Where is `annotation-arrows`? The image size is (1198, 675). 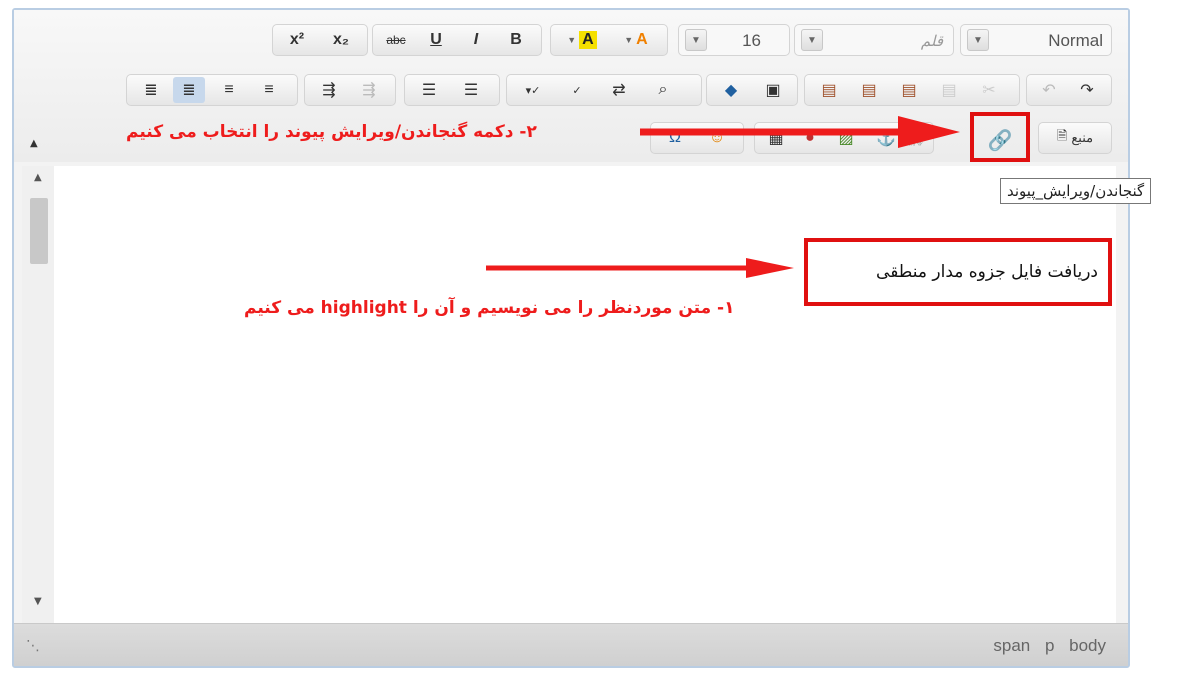 annotation-arrows is located at coordinates (723, 197).